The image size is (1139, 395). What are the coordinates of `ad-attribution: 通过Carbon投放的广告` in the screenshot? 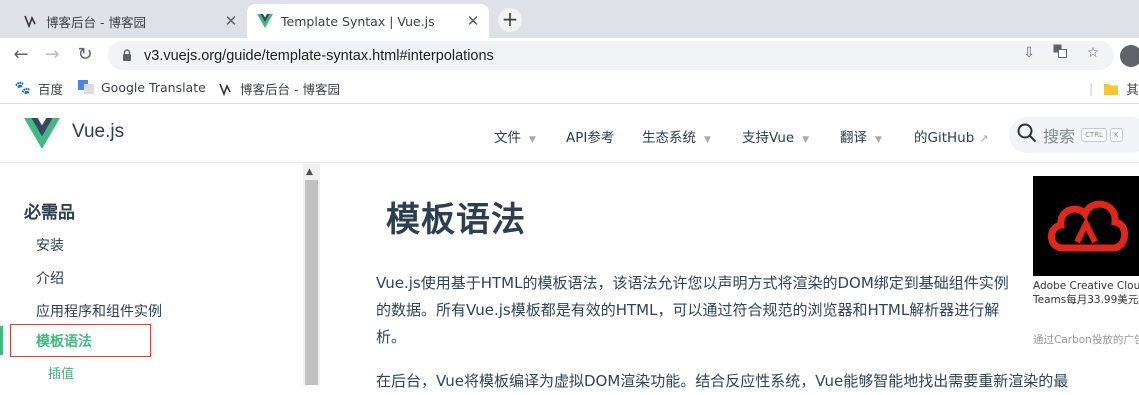 It's located at (1086, 339).